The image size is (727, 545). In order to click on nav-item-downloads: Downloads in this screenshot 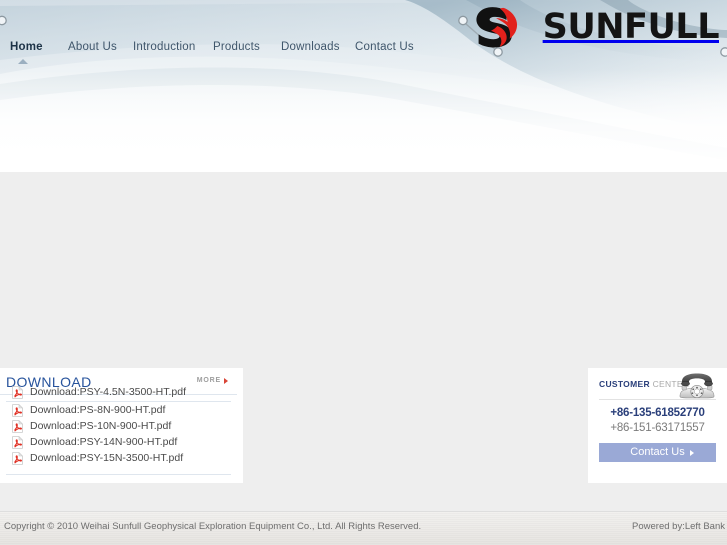, I will do `click(310, 47)`.